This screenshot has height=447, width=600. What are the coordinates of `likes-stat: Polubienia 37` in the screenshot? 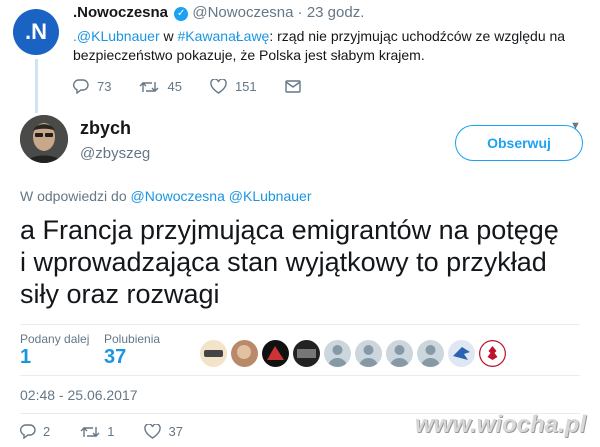 It's located at (132, 350).